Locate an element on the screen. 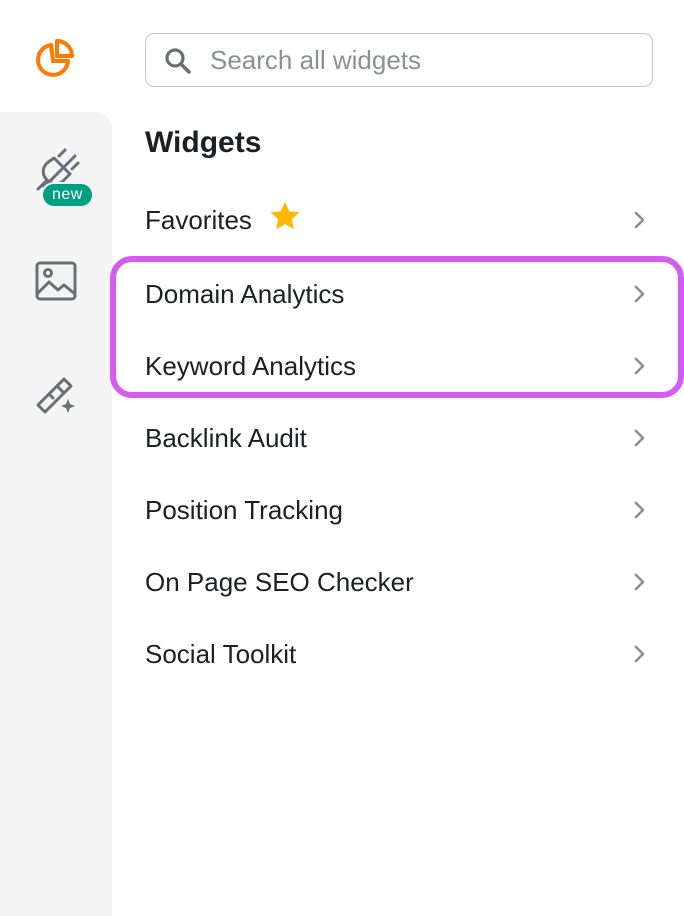 The width and height of the screenshot is (684, 916). widget-item-label: Favorites is located at coordinates (198, 219).